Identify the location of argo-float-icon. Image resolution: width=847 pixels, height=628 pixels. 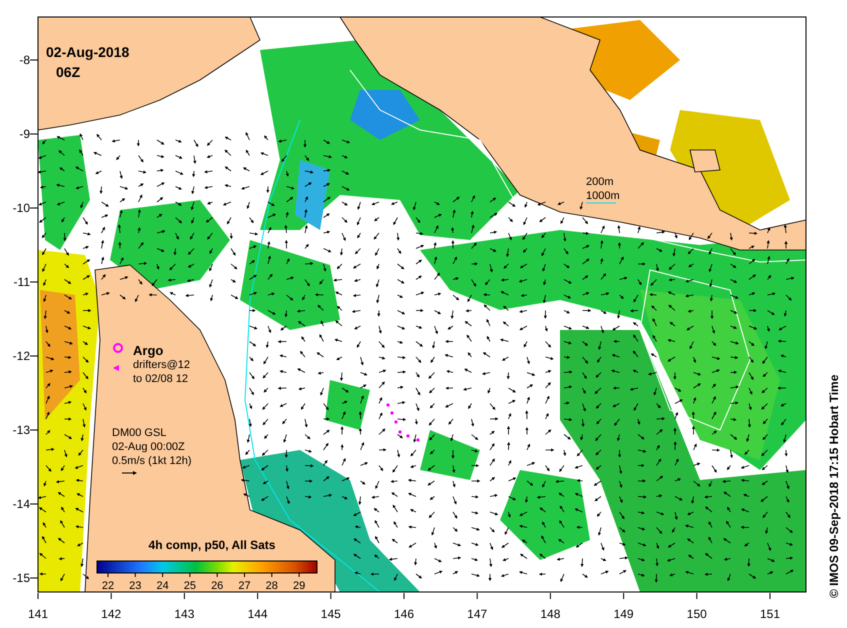
(118, 348).